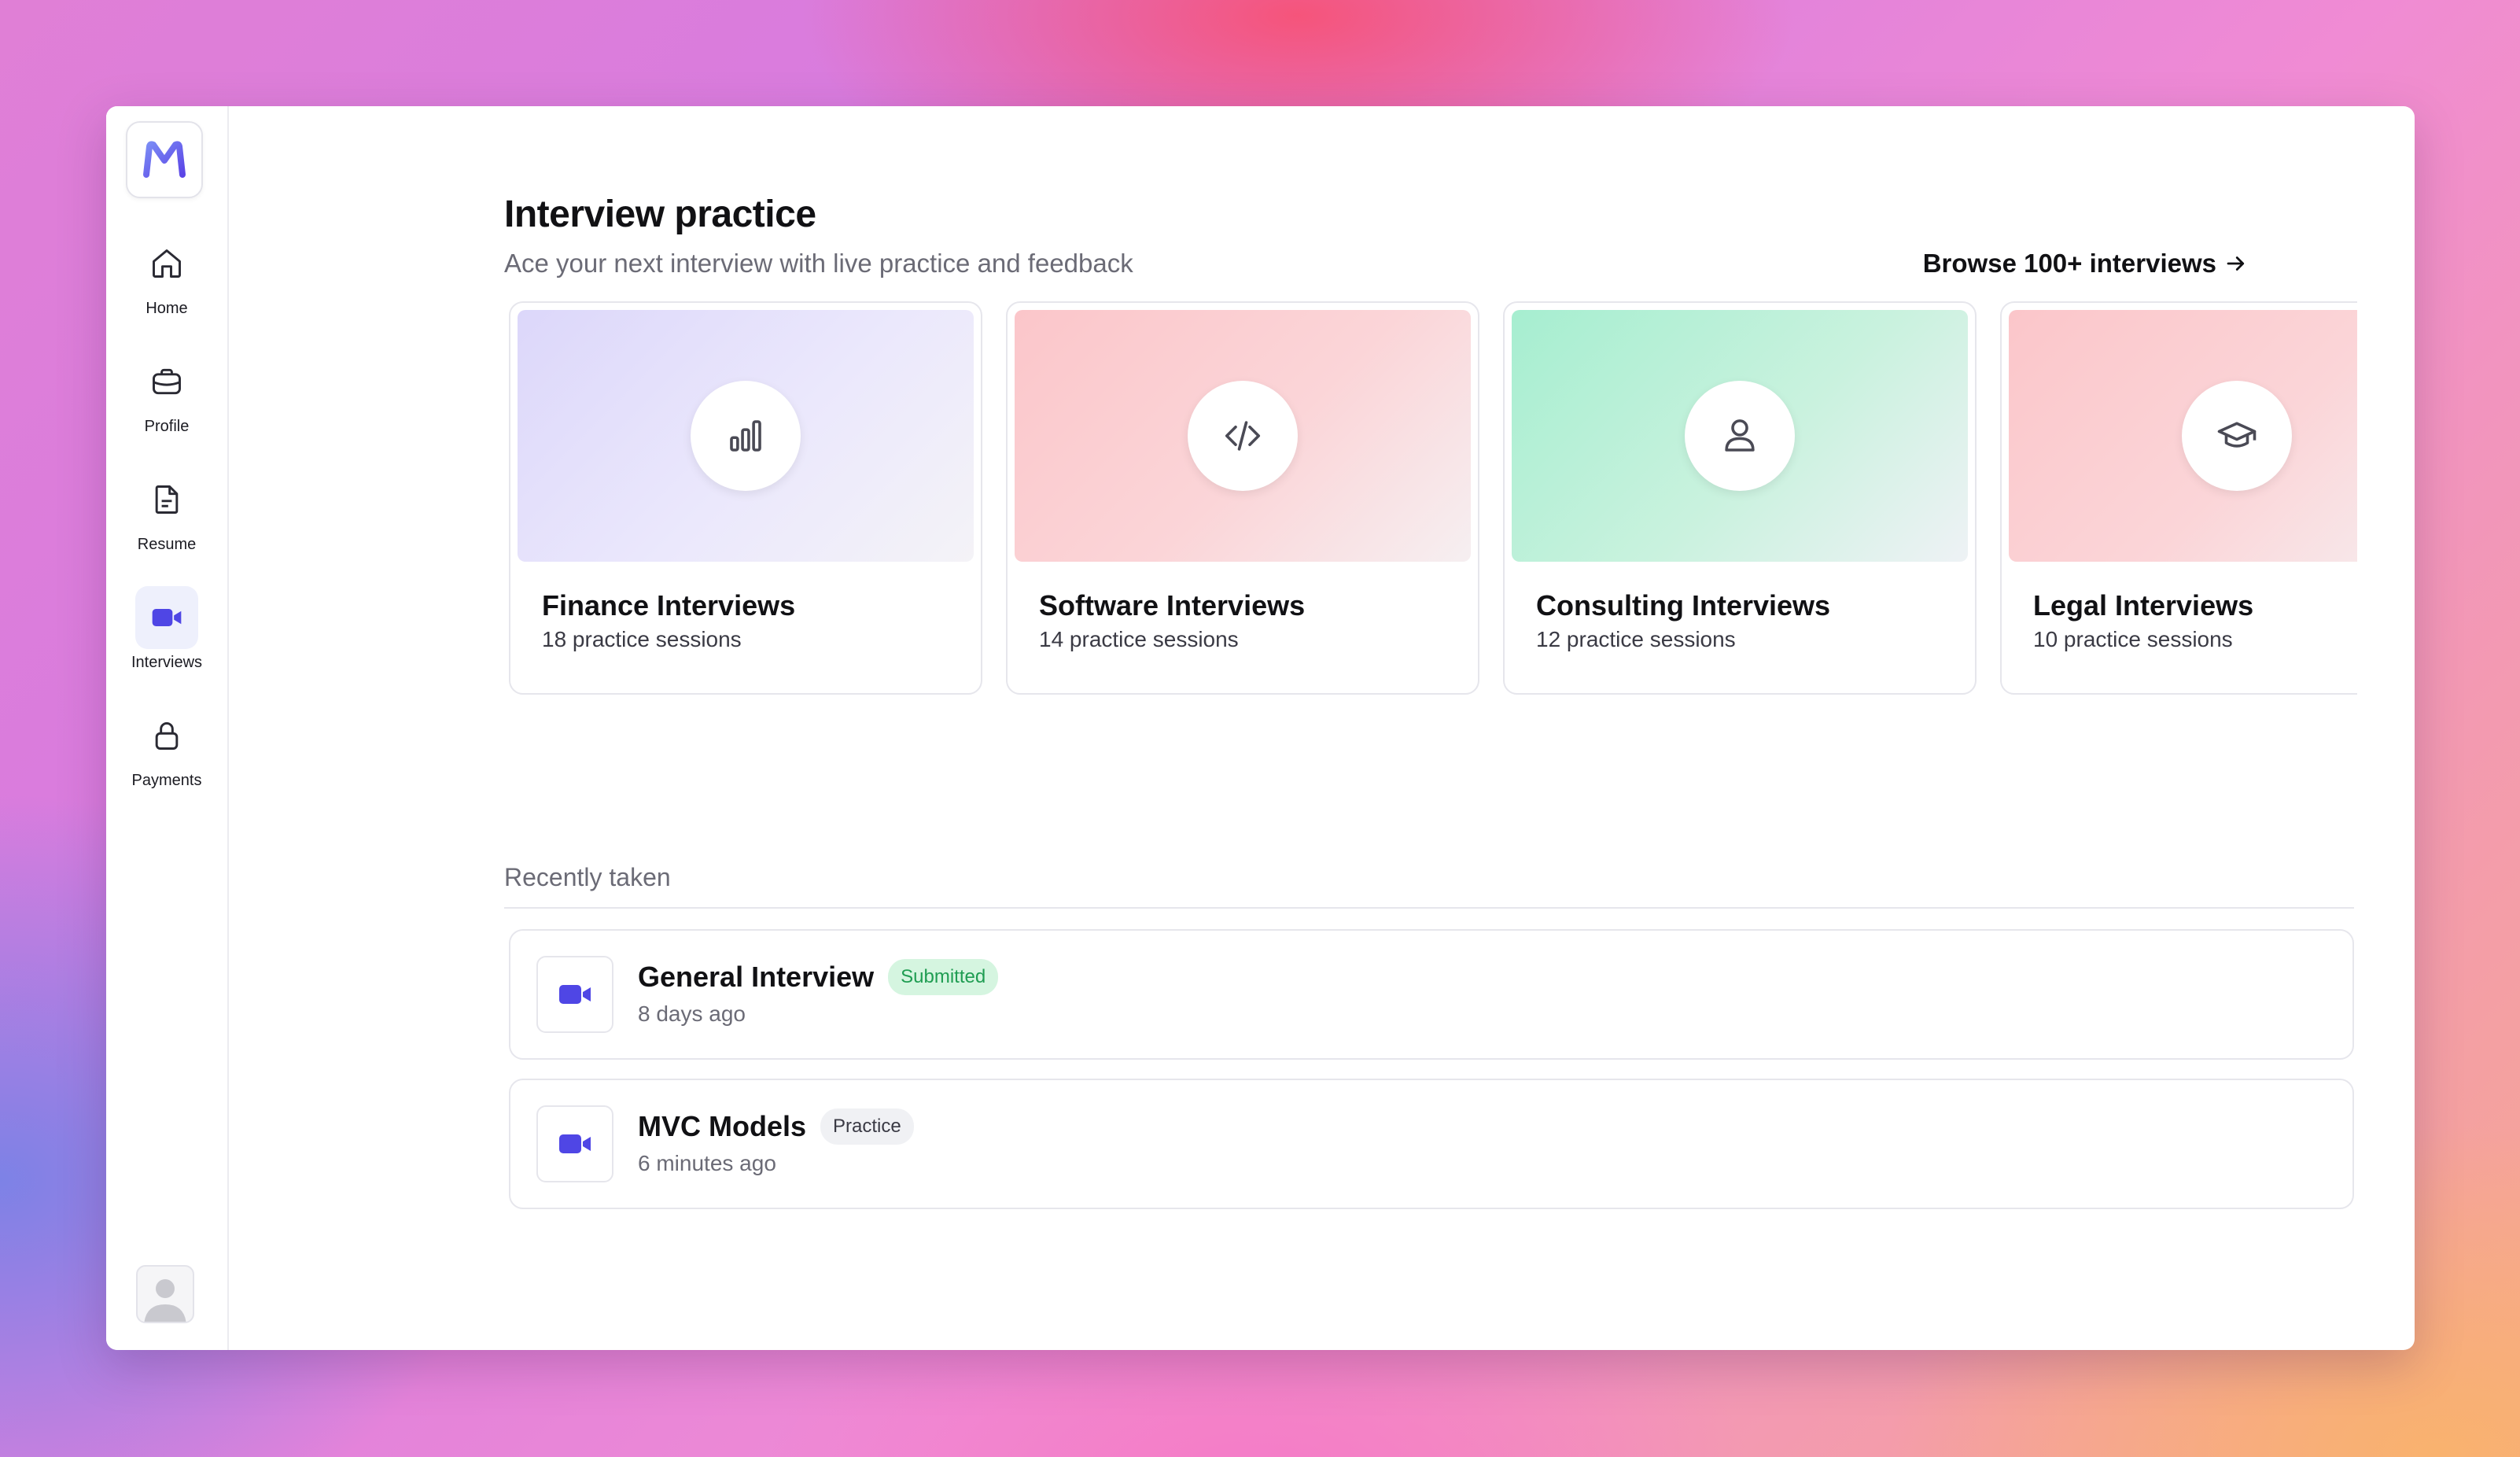  I want to click on code-icon, so click(1243, 436).